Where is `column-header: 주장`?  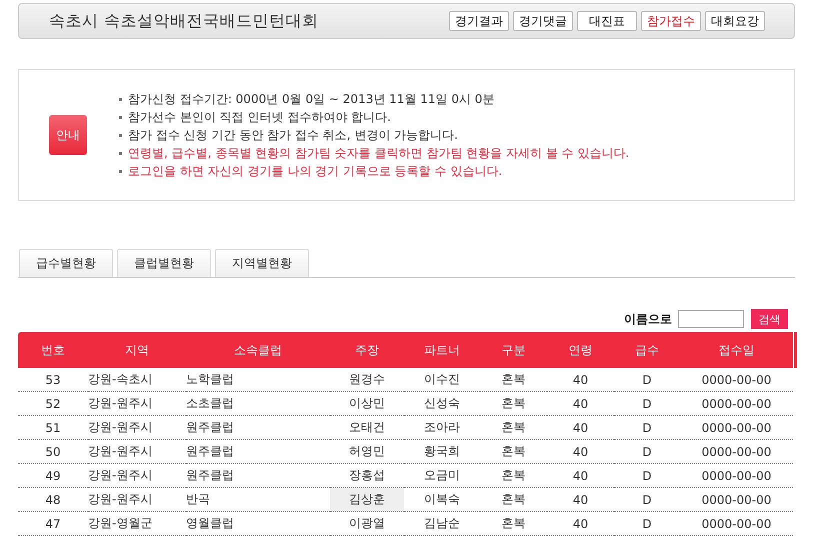 column-header: 주장 is located at coordinates (367, 350).